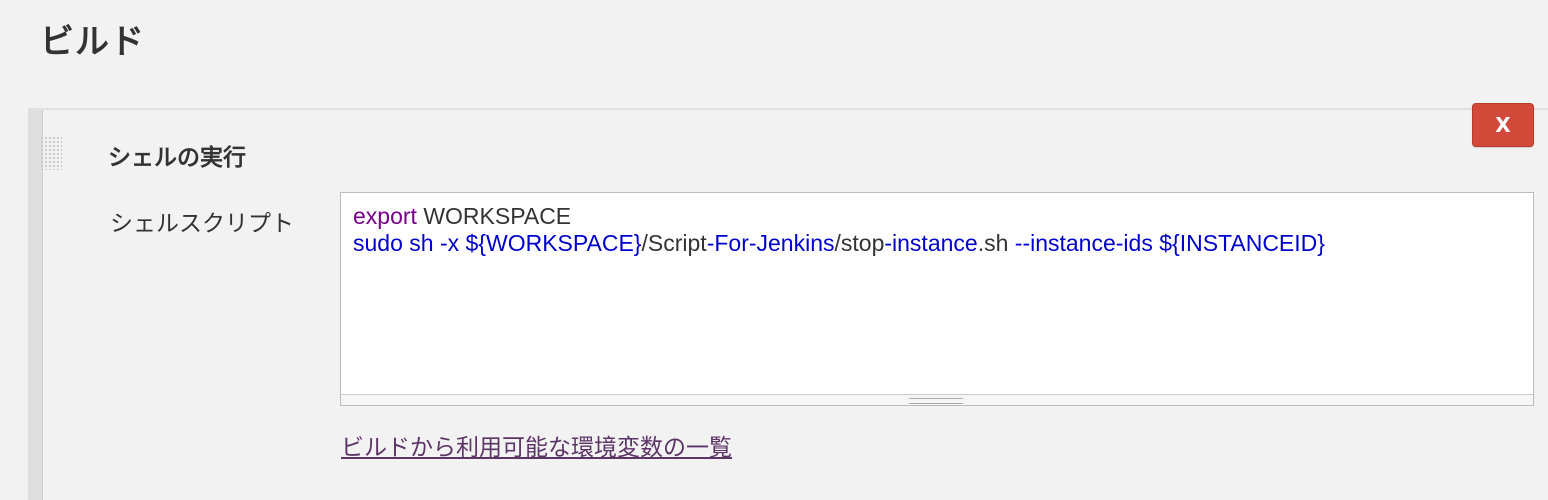  Describe the element at coordinates (378, 243) in the screenshot. I see `script-token: sudo` at that location.